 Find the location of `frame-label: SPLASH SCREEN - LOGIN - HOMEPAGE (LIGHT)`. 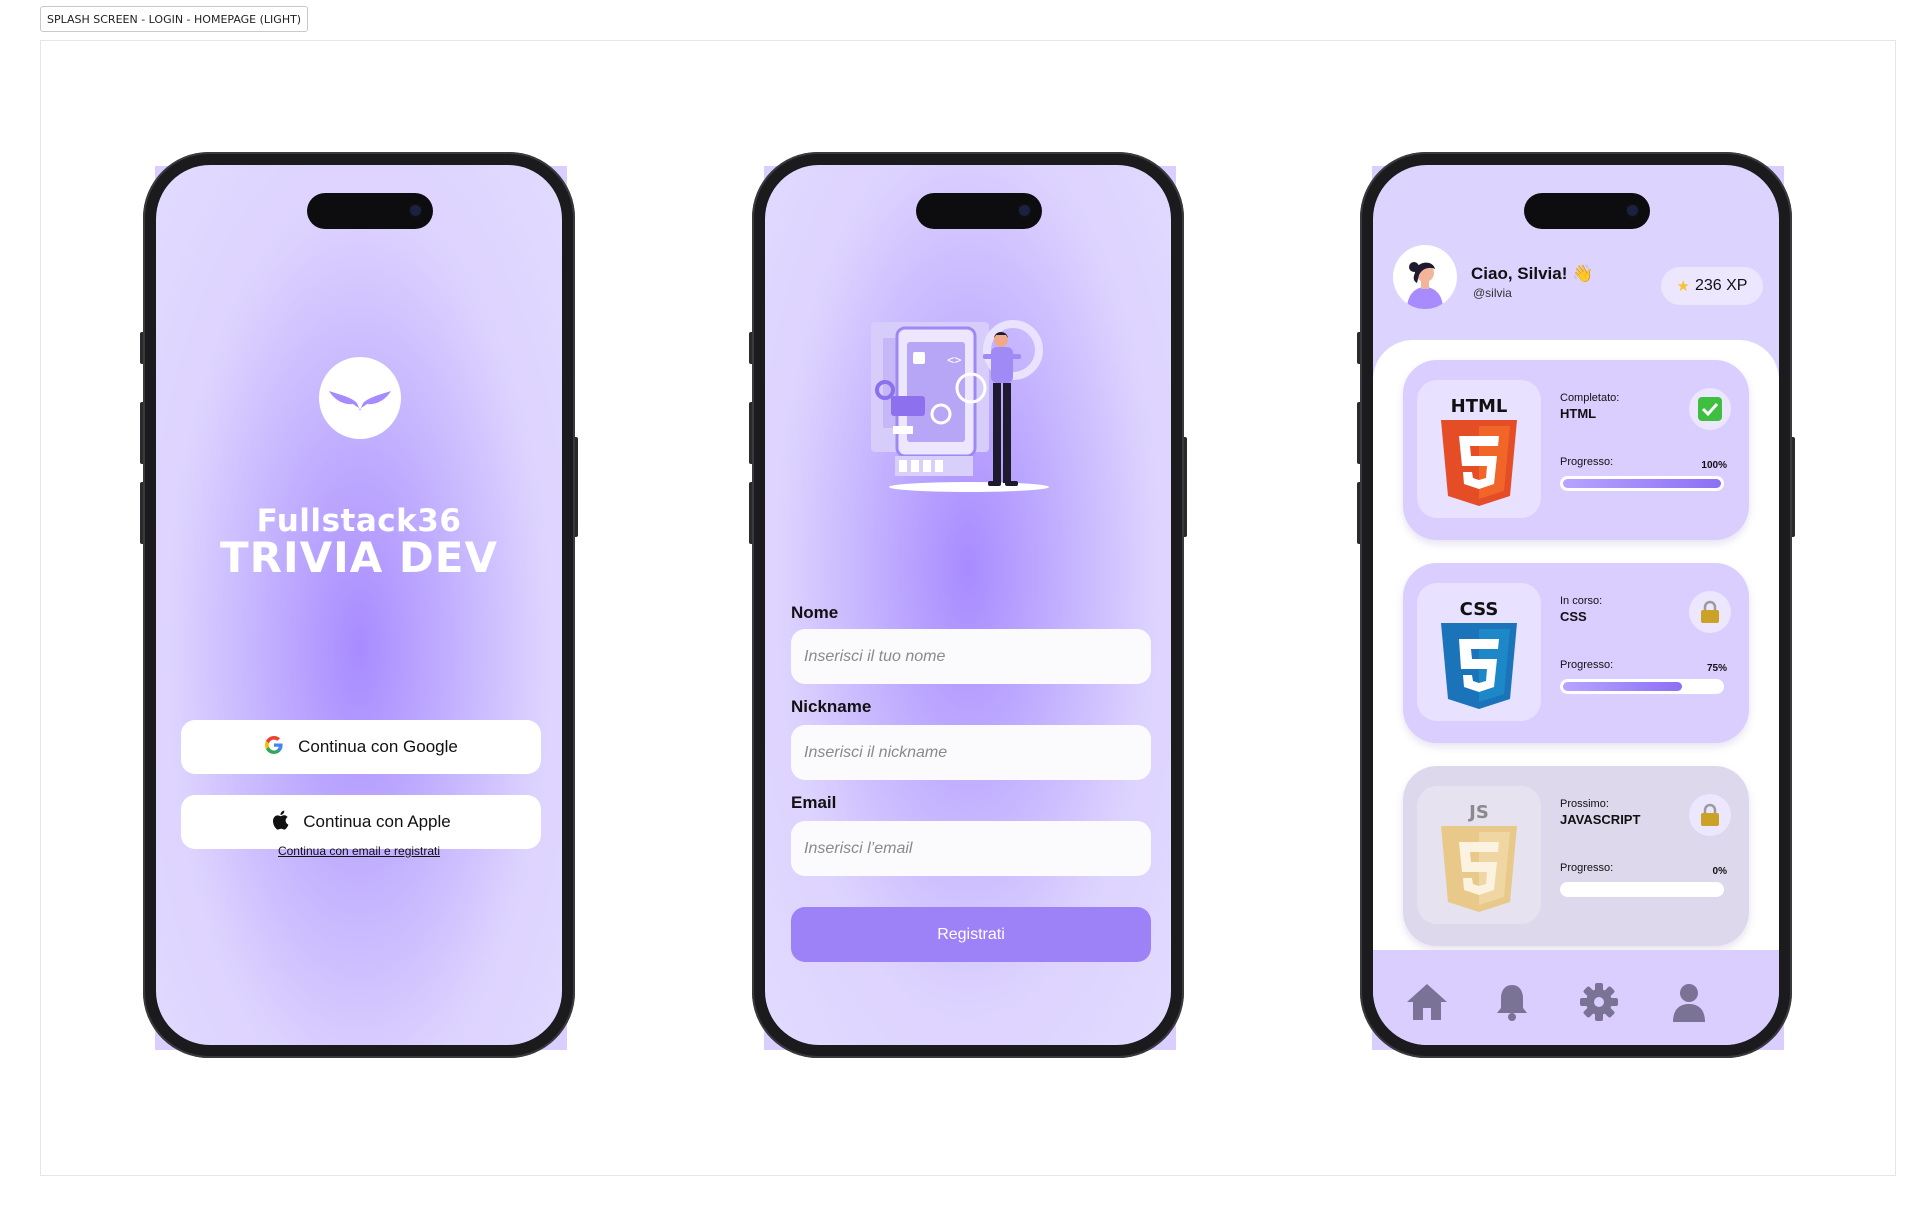

frame-label: SPLASH SCREEN - LOGIN - HOMEPAGE (LIGHT) is located at coordinates (174, 19).